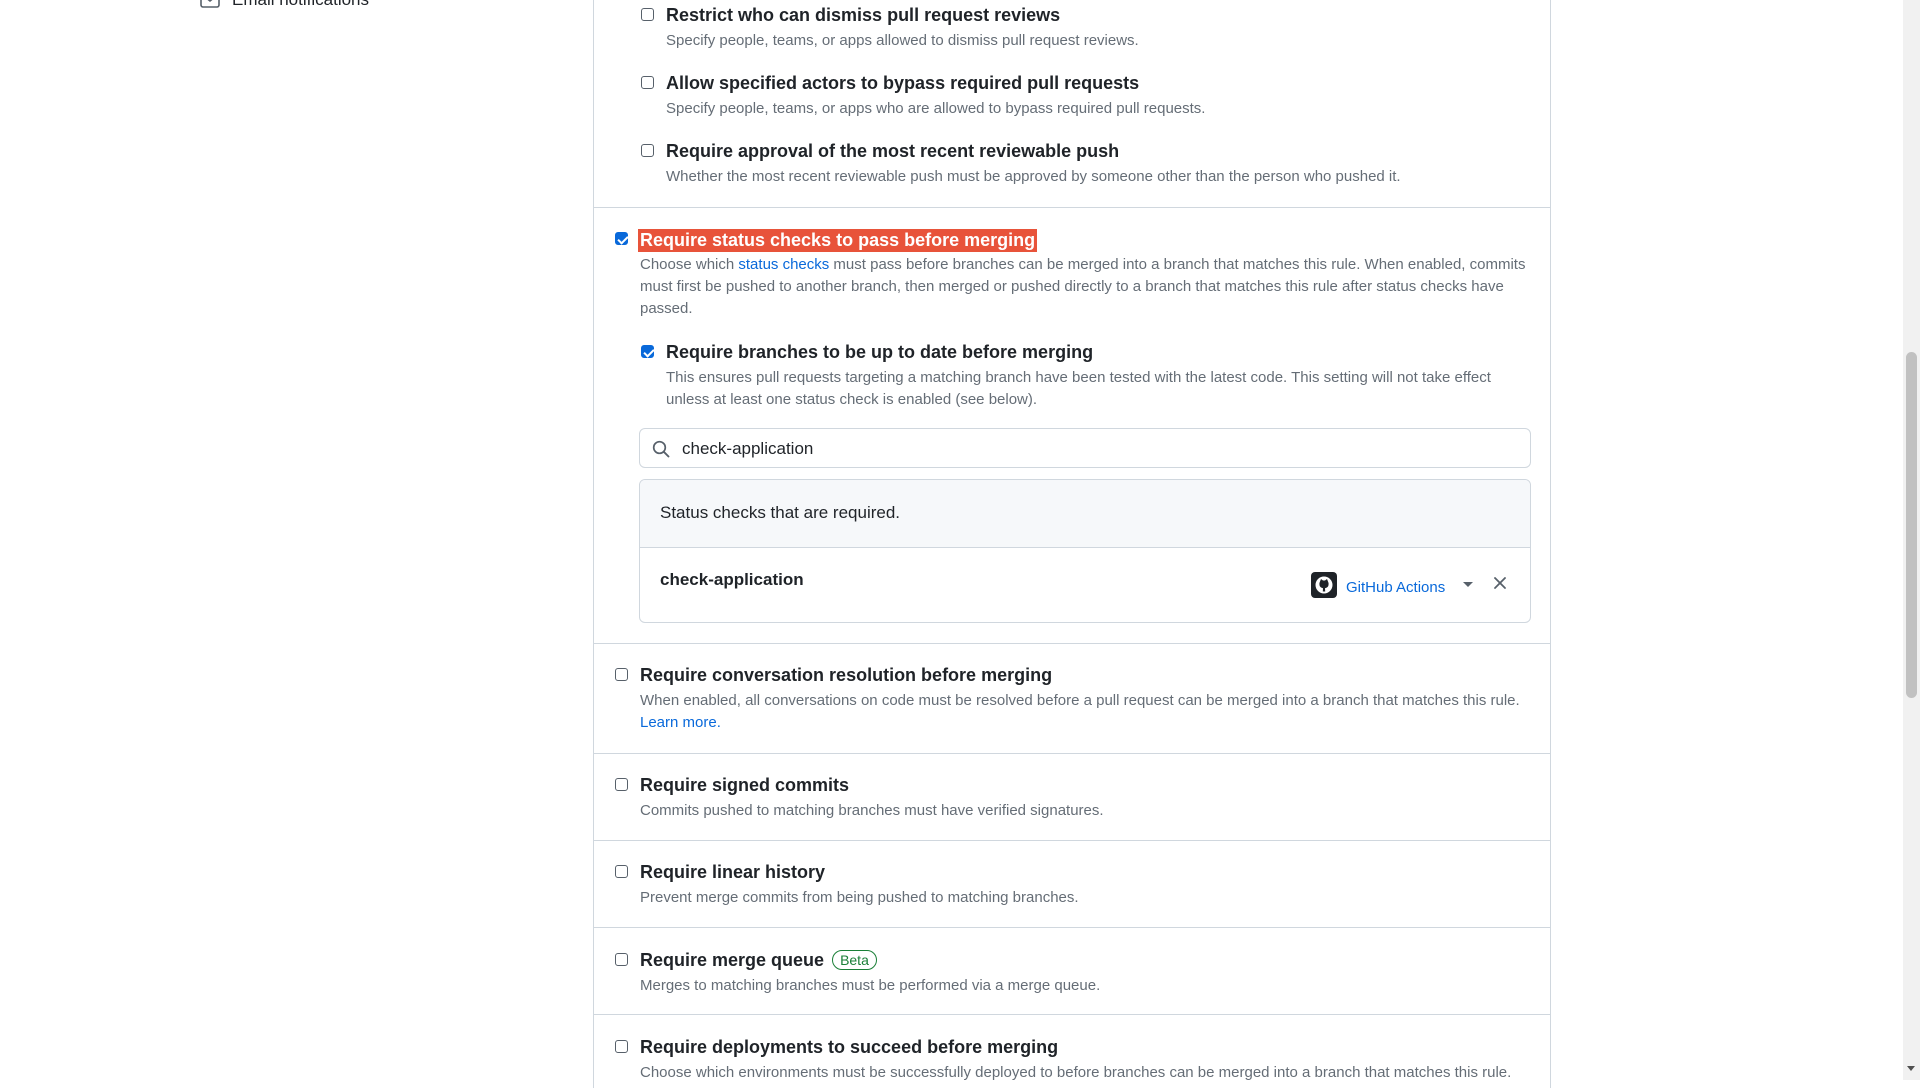 The image size is (1920, 1088). Describe the element at coordinates (621, 959) in the screenshot. I see `checkbox-merge-queue` at that location.